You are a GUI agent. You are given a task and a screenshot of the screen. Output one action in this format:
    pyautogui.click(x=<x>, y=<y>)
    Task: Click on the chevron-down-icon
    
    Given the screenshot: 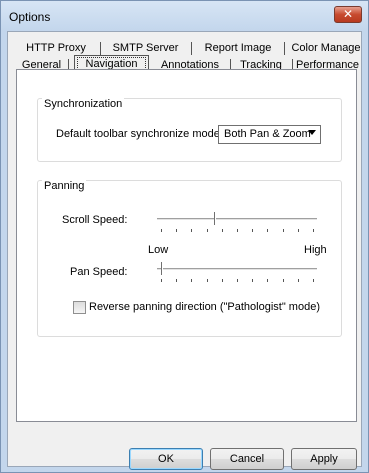 What is the action you would take?
    pyautogui.click(x=312, y=132)
    